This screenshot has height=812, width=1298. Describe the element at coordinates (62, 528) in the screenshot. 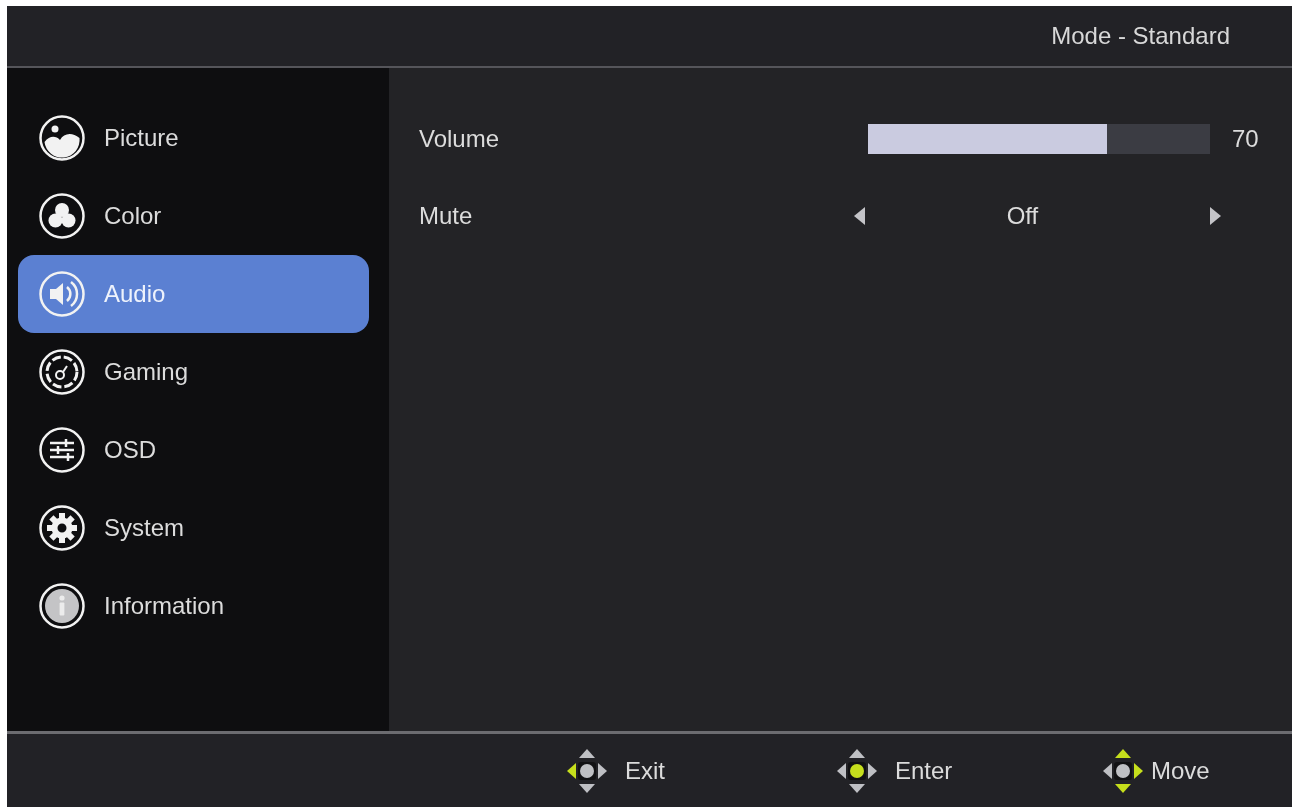

I see `gear-icon` at that location.